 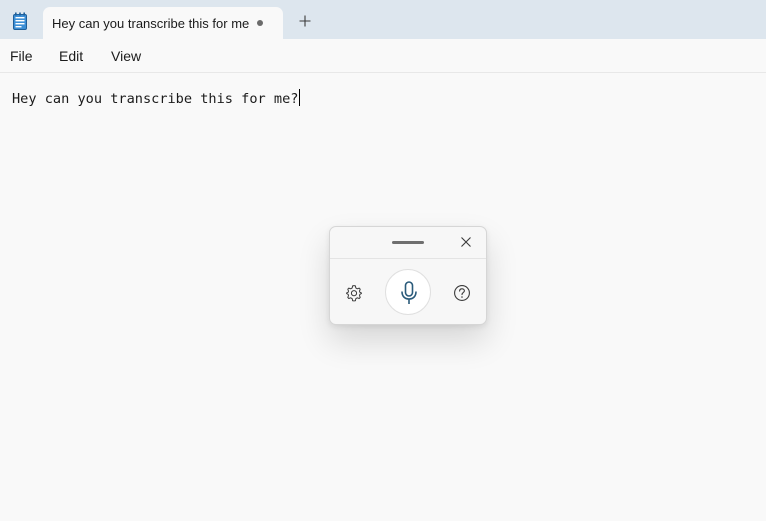 I want to click on menu-file: File, so click(x=21, y=56).